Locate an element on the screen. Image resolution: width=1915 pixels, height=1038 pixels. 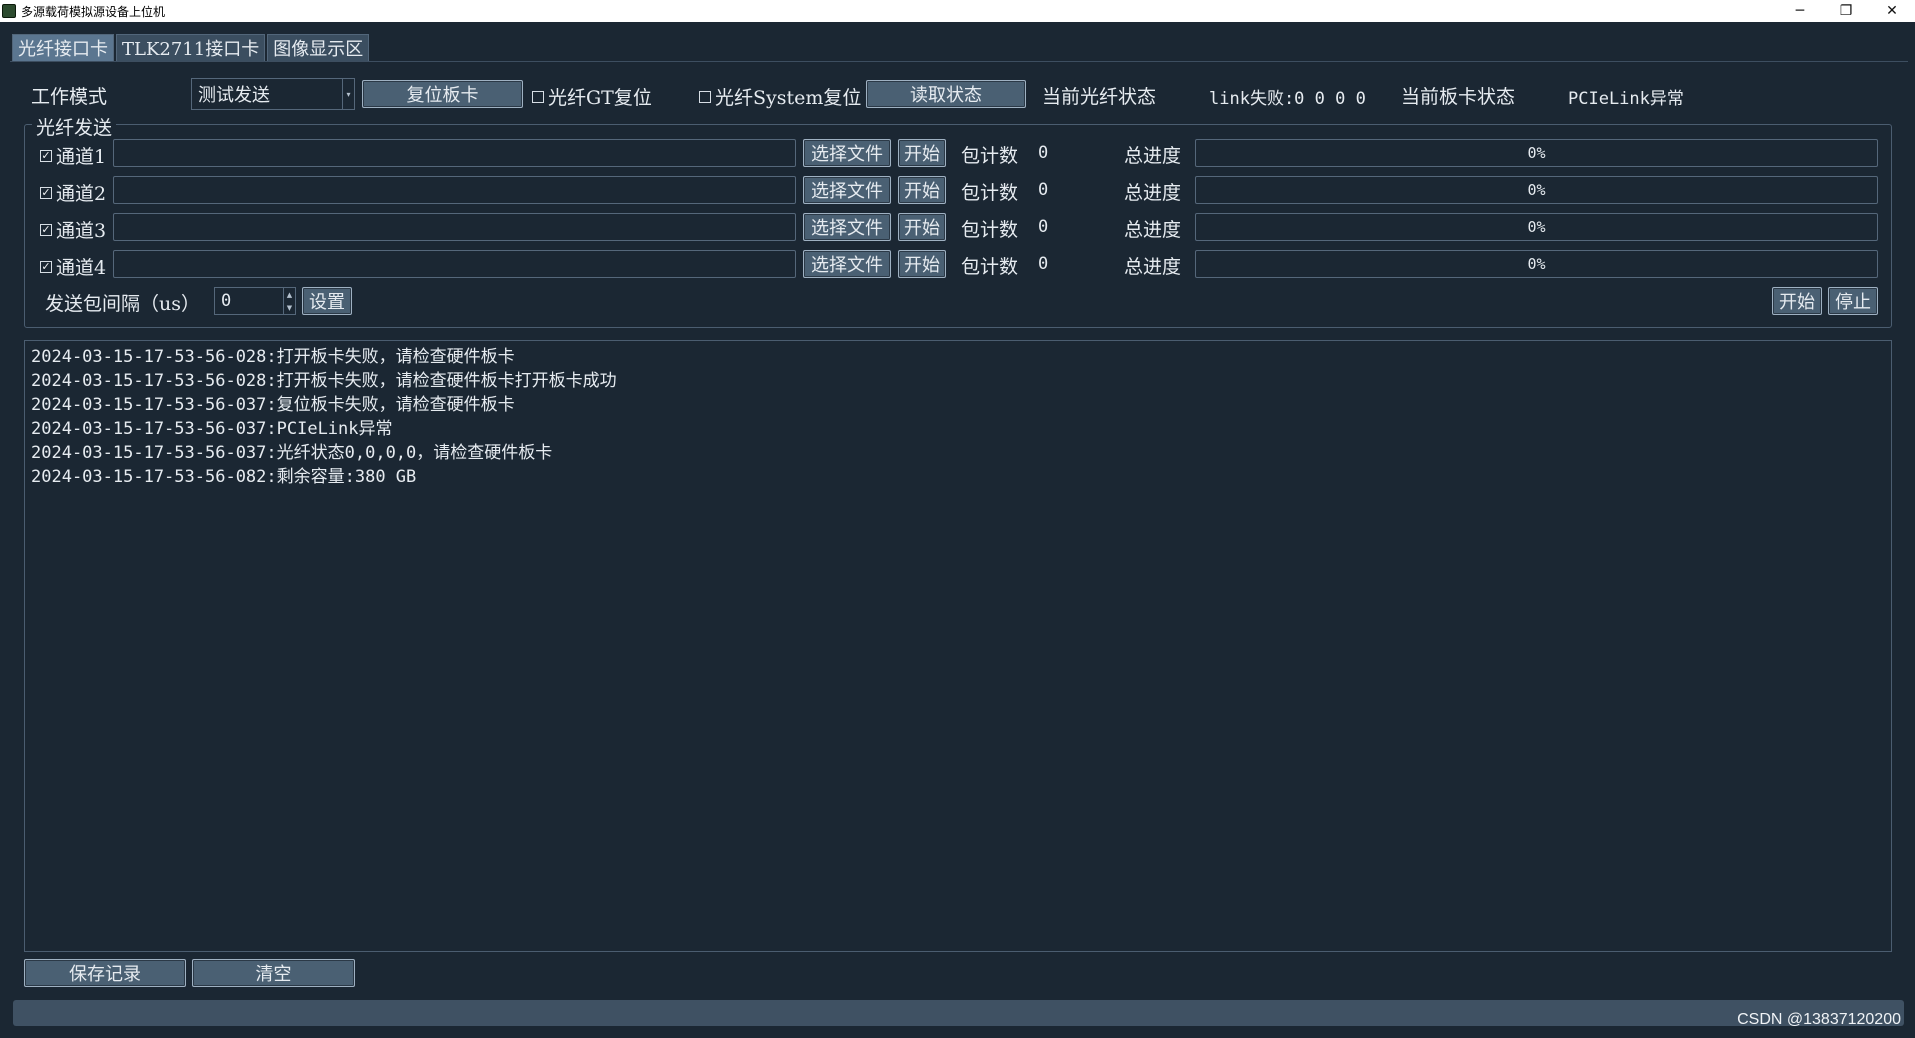
channel-3-select-file-button: 选择文件 is located at coordinates (847, 227).